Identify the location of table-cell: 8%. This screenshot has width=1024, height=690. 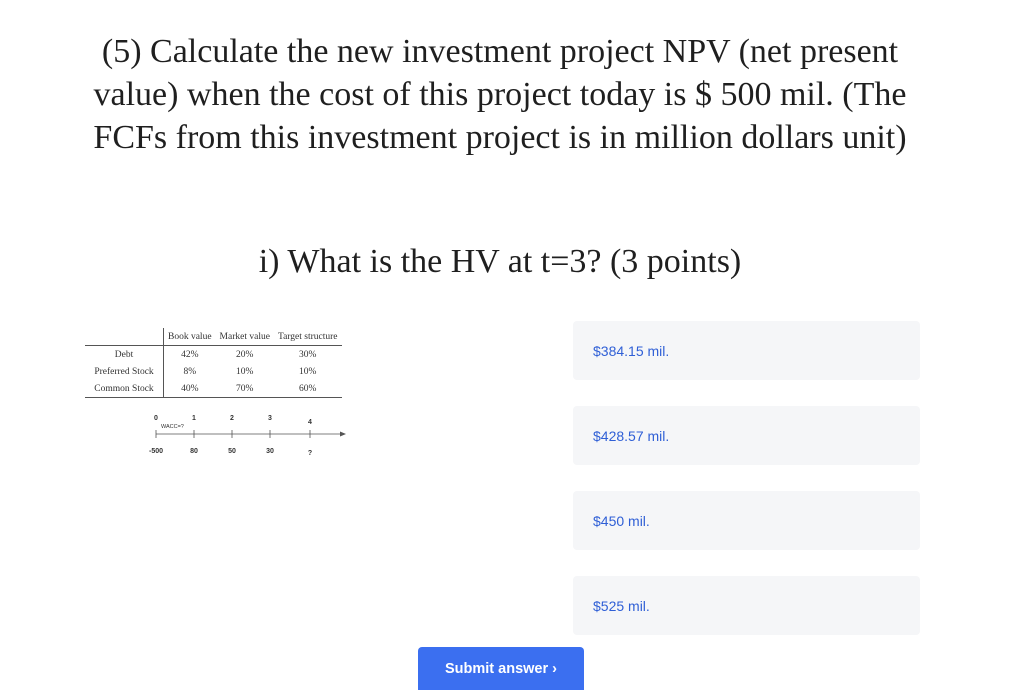
(190, 371).